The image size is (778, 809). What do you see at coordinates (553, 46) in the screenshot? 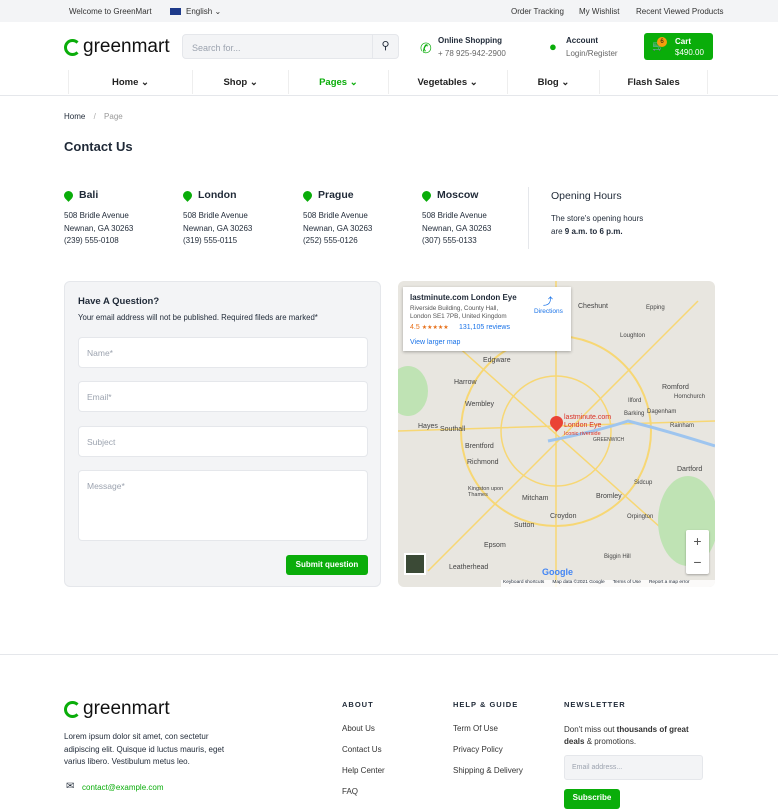
I see `user-icon: ●` at bounding box center [553, 46].